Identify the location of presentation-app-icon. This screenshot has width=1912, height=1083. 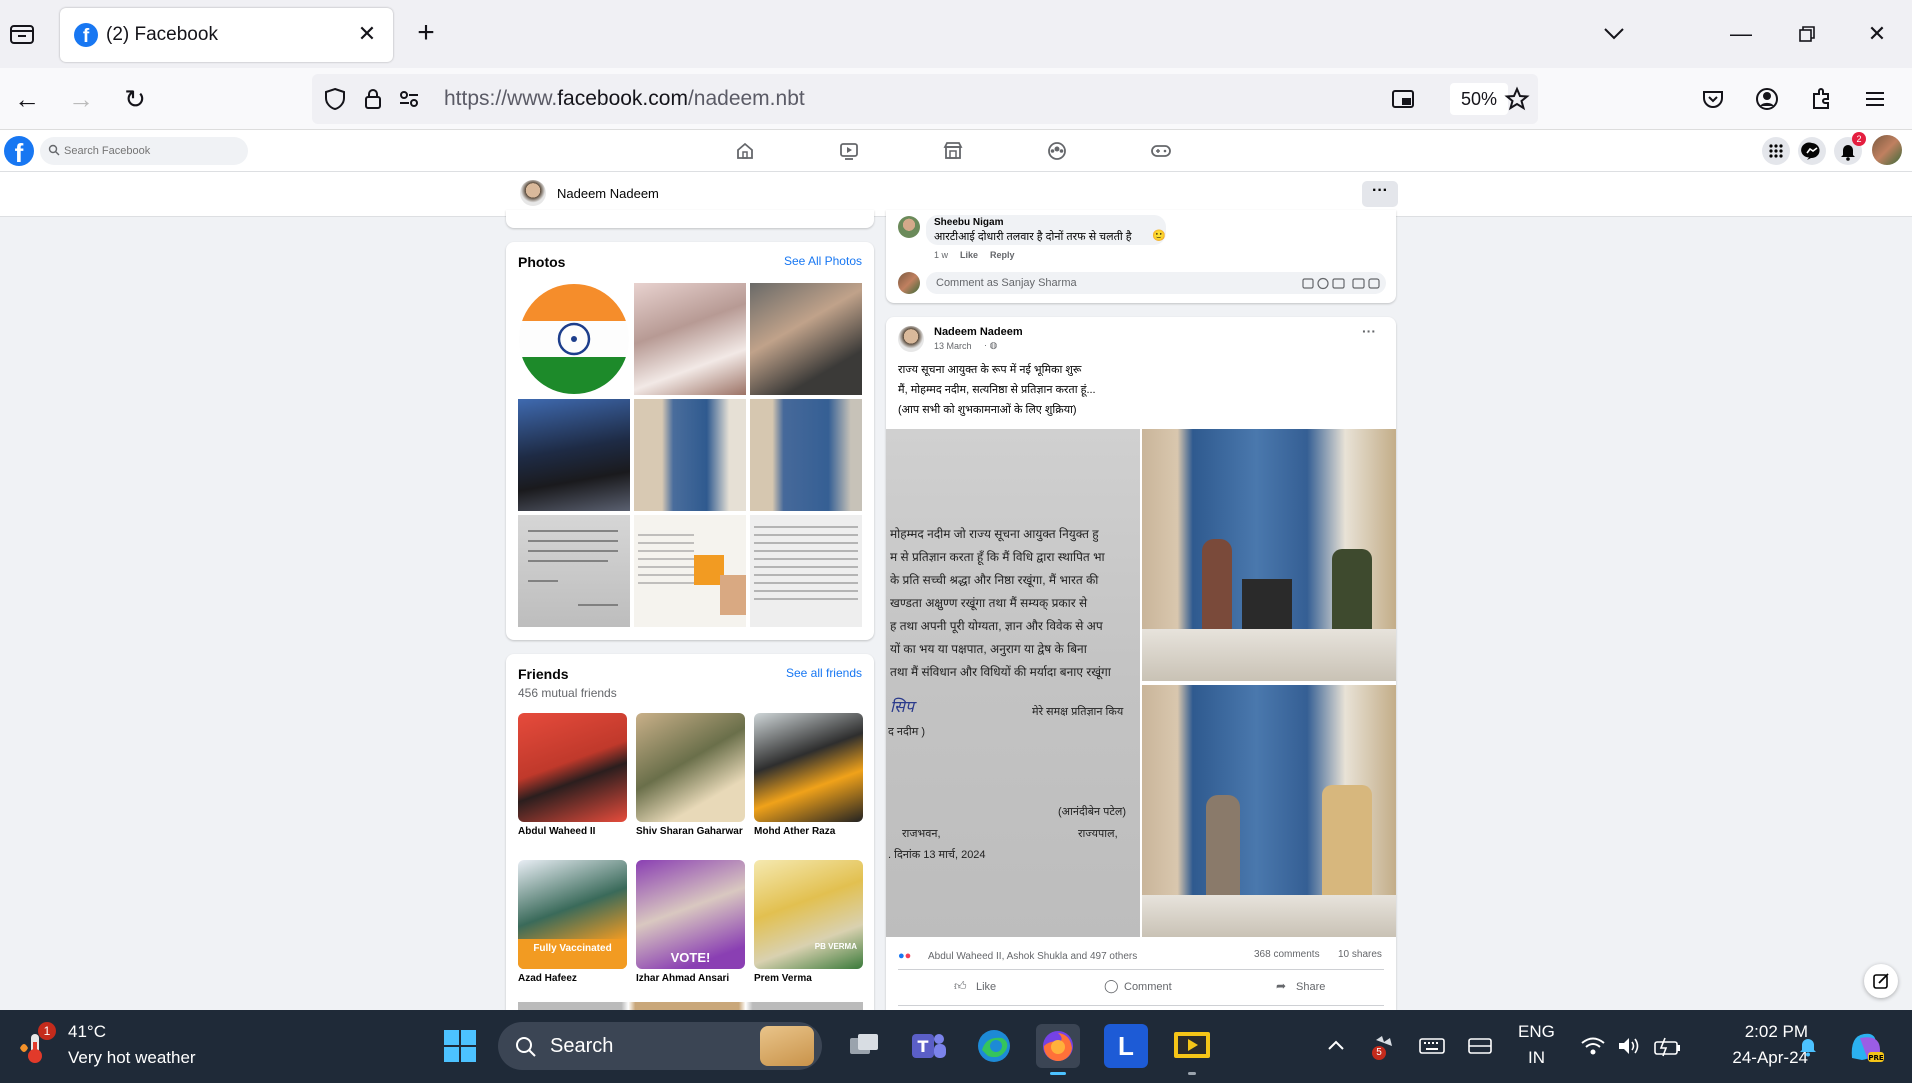
(1192, 1049).